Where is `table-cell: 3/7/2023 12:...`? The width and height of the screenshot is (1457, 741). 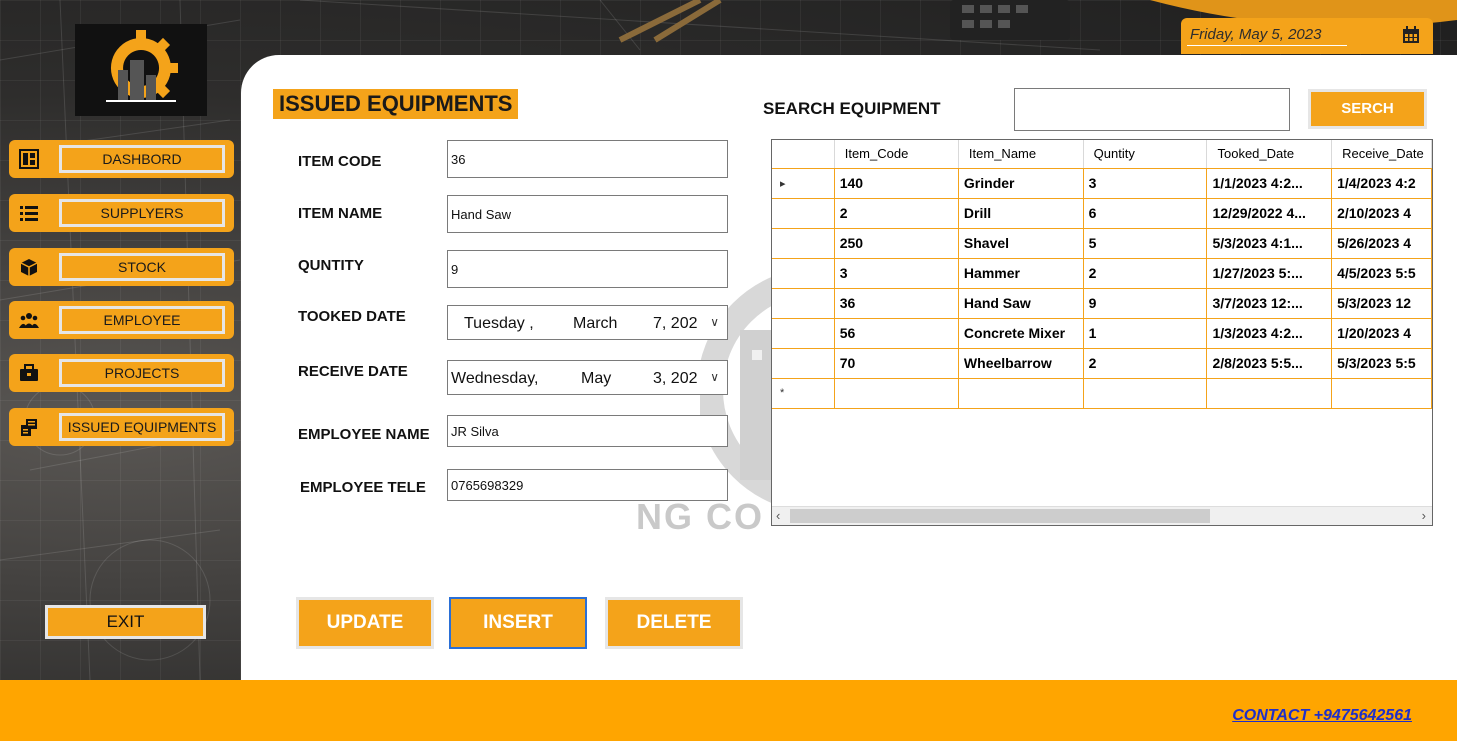 table-cell: 3/7/2023 12:... is located at coordinates (1269, 303).